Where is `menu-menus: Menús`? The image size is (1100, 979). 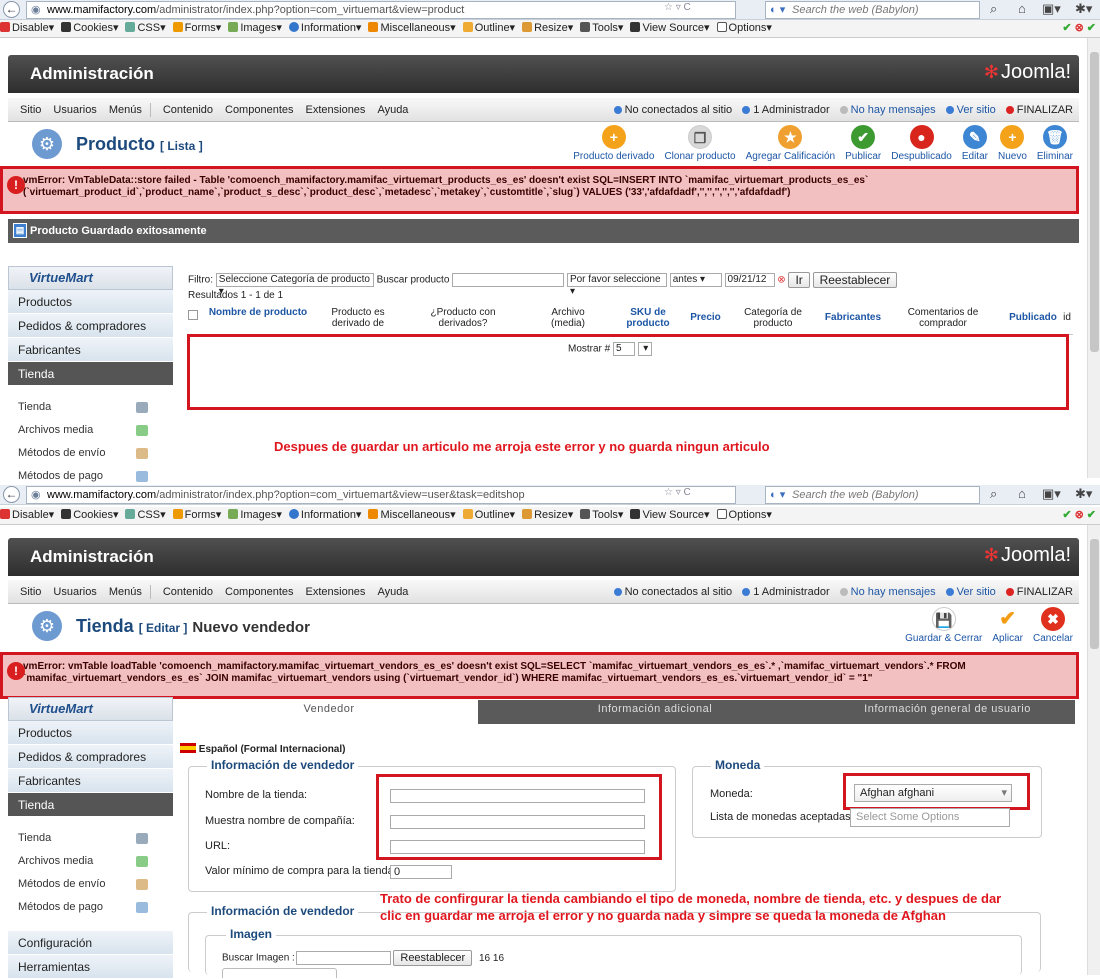
menu-menus: Menús is located at coordinates (125, 110).